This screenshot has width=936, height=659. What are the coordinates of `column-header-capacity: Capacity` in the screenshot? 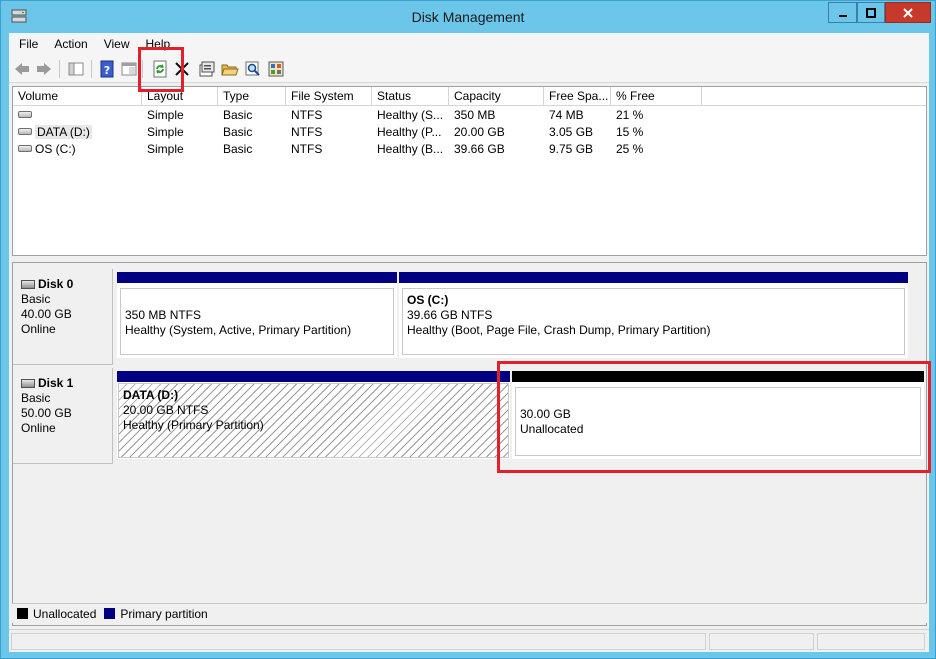 It's located at (496, 96).